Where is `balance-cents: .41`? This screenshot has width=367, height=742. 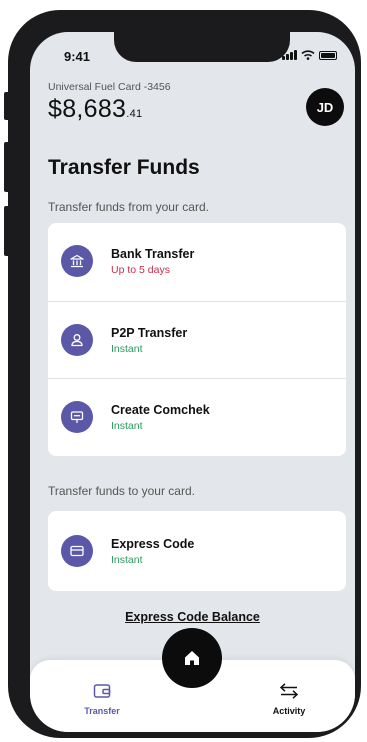 balance-cents: .41 is located at coordinates (134, 114).